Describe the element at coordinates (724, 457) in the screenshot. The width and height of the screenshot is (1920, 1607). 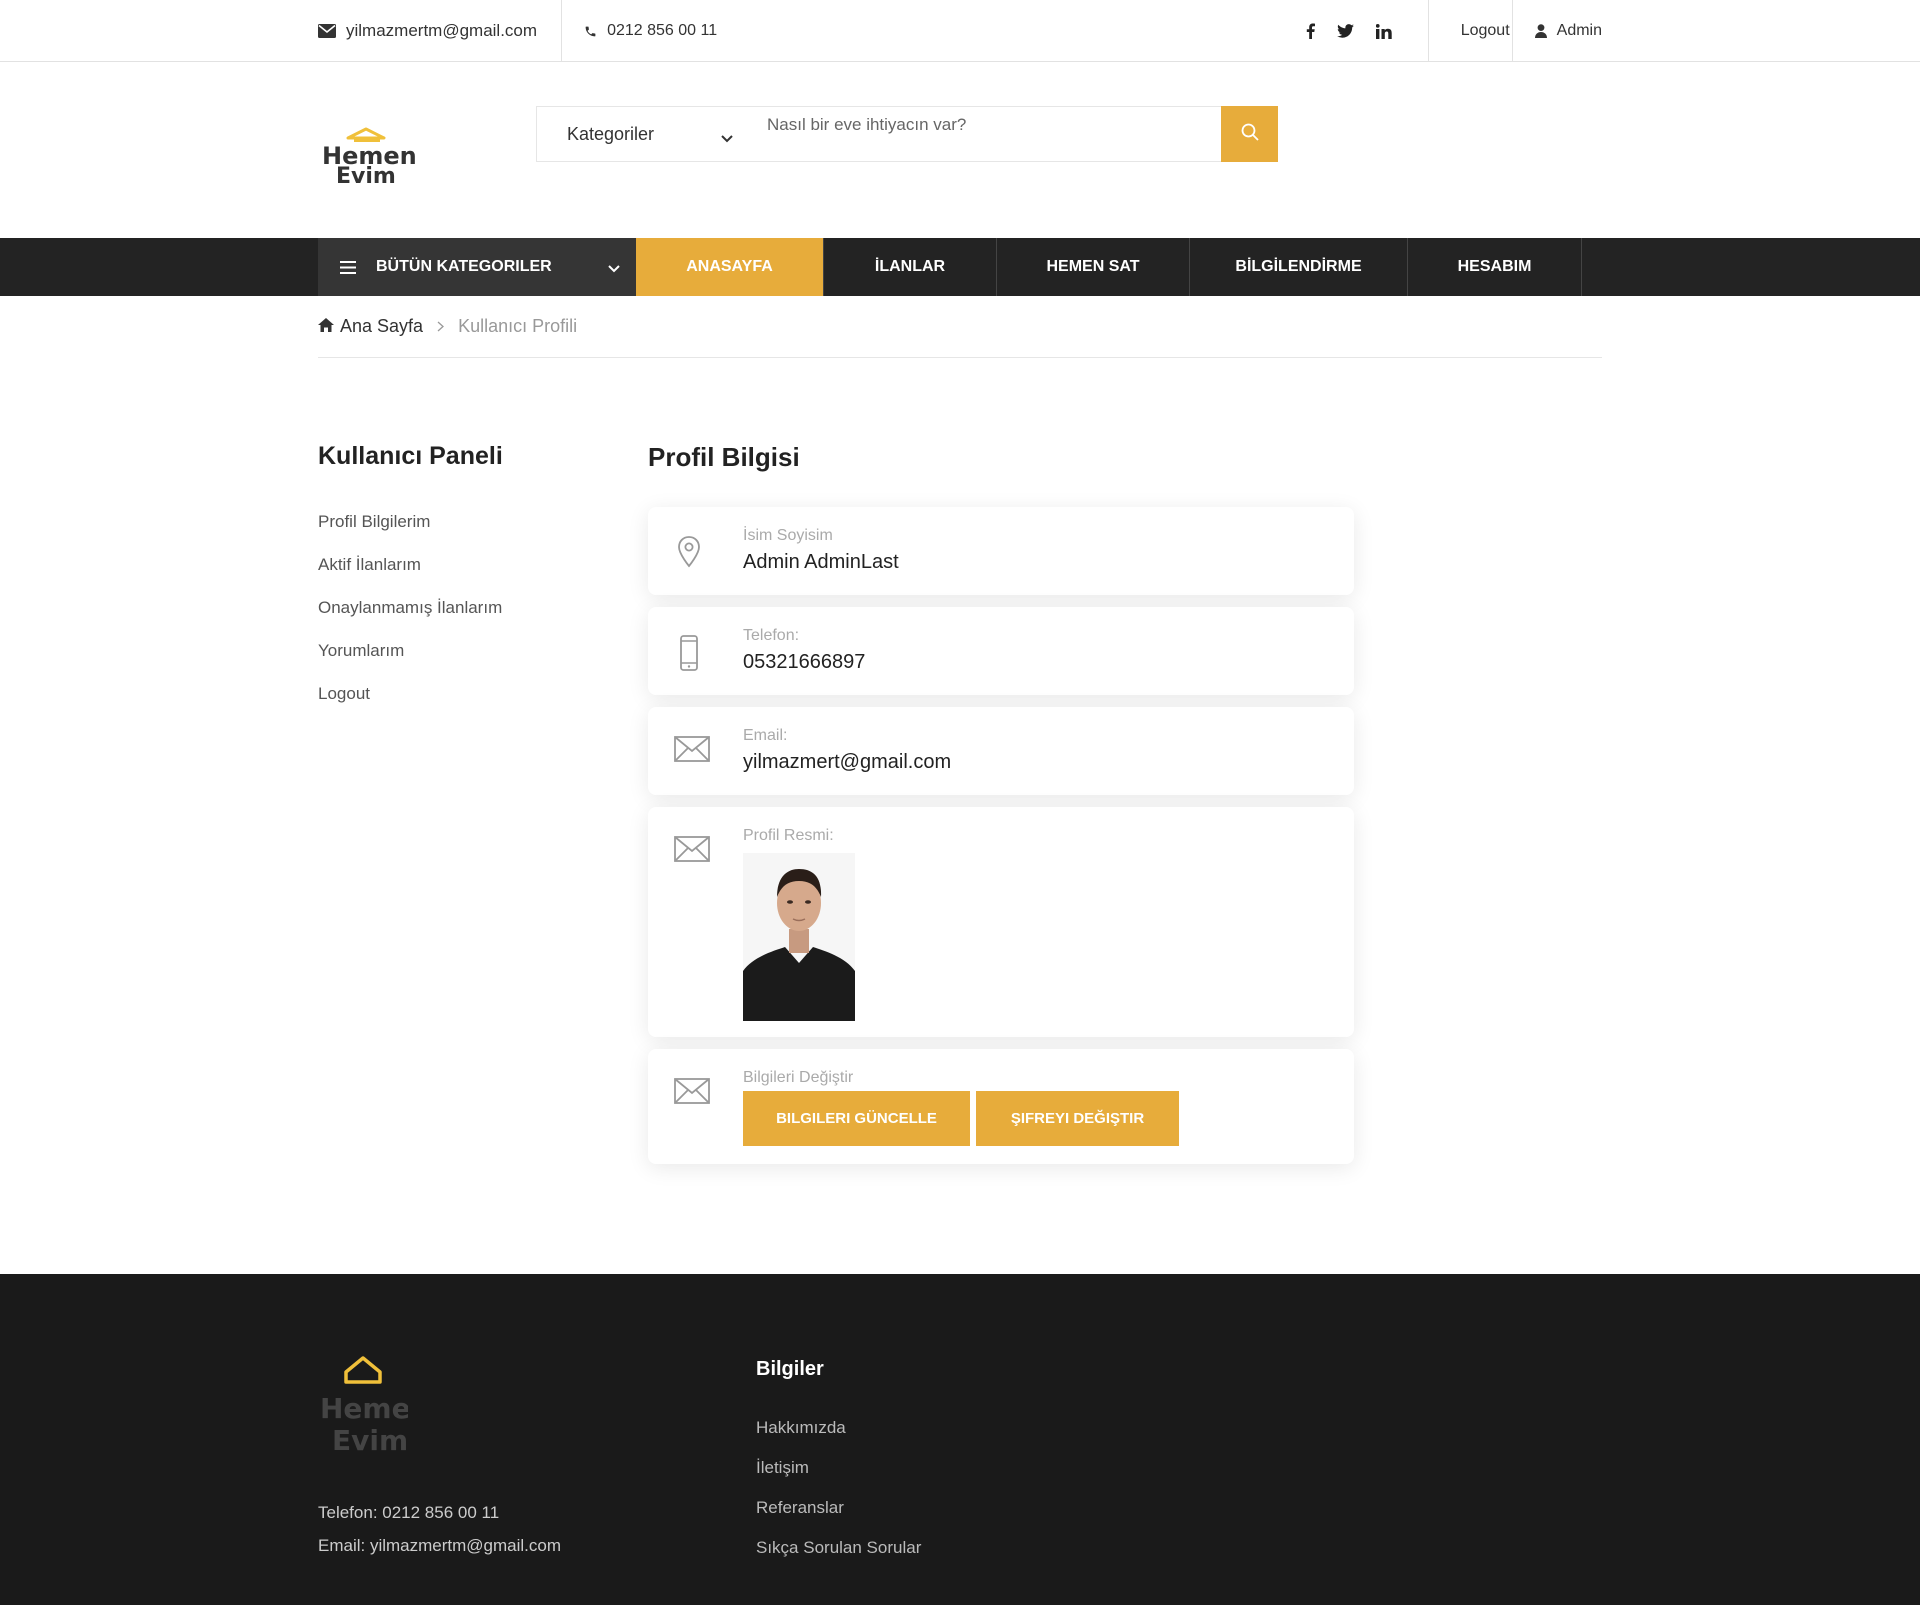
I see `page-title: Profil Bilgisi` at that location.